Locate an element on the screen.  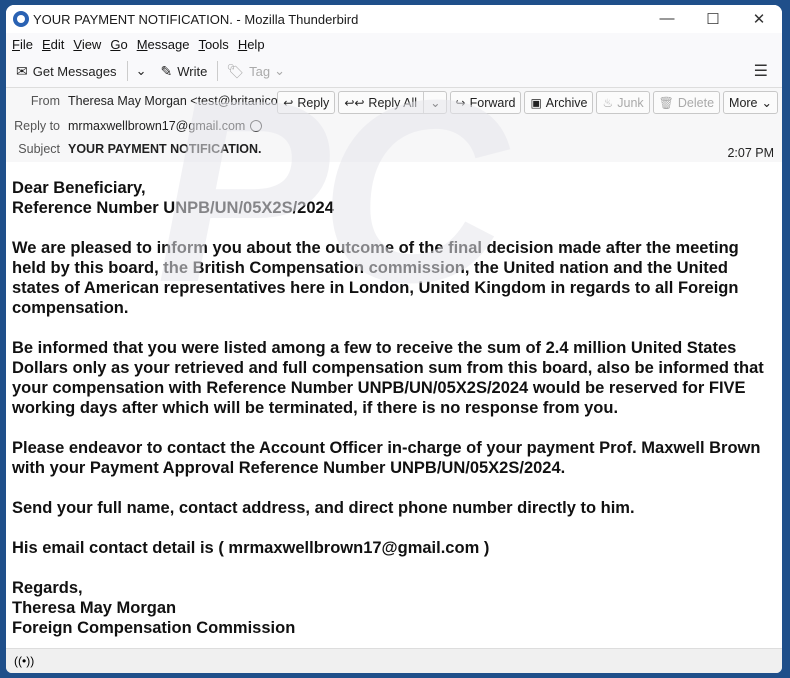
online-status-icon: ((•)) is located at coordinates (24, 661).